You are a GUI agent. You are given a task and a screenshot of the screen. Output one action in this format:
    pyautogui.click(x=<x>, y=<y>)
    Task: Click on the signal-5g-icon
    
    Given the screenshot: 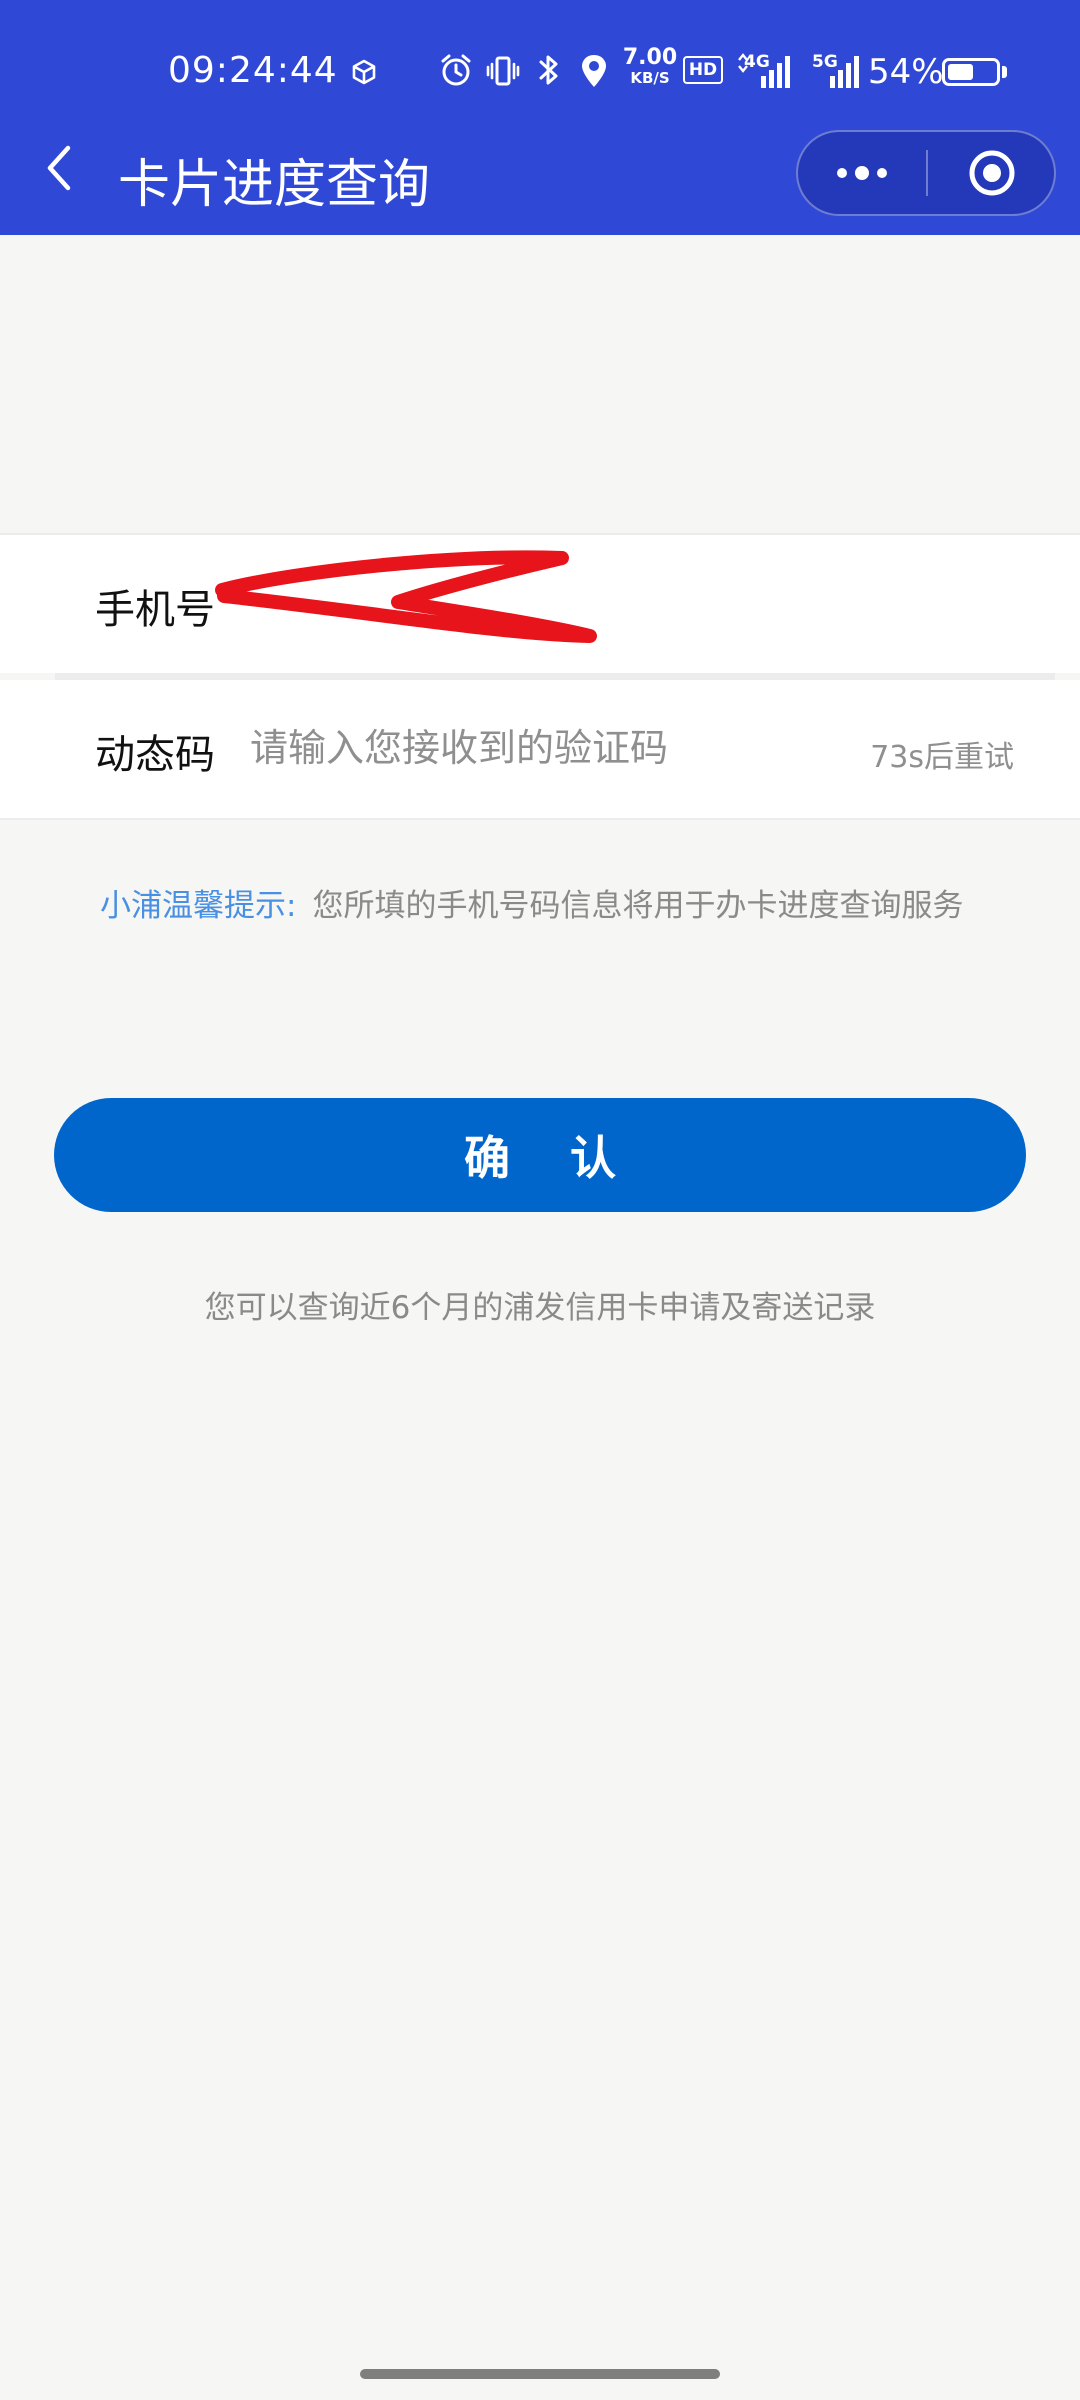 What is the action you would take?
    pyautogui.click(x=844, y=72)
    